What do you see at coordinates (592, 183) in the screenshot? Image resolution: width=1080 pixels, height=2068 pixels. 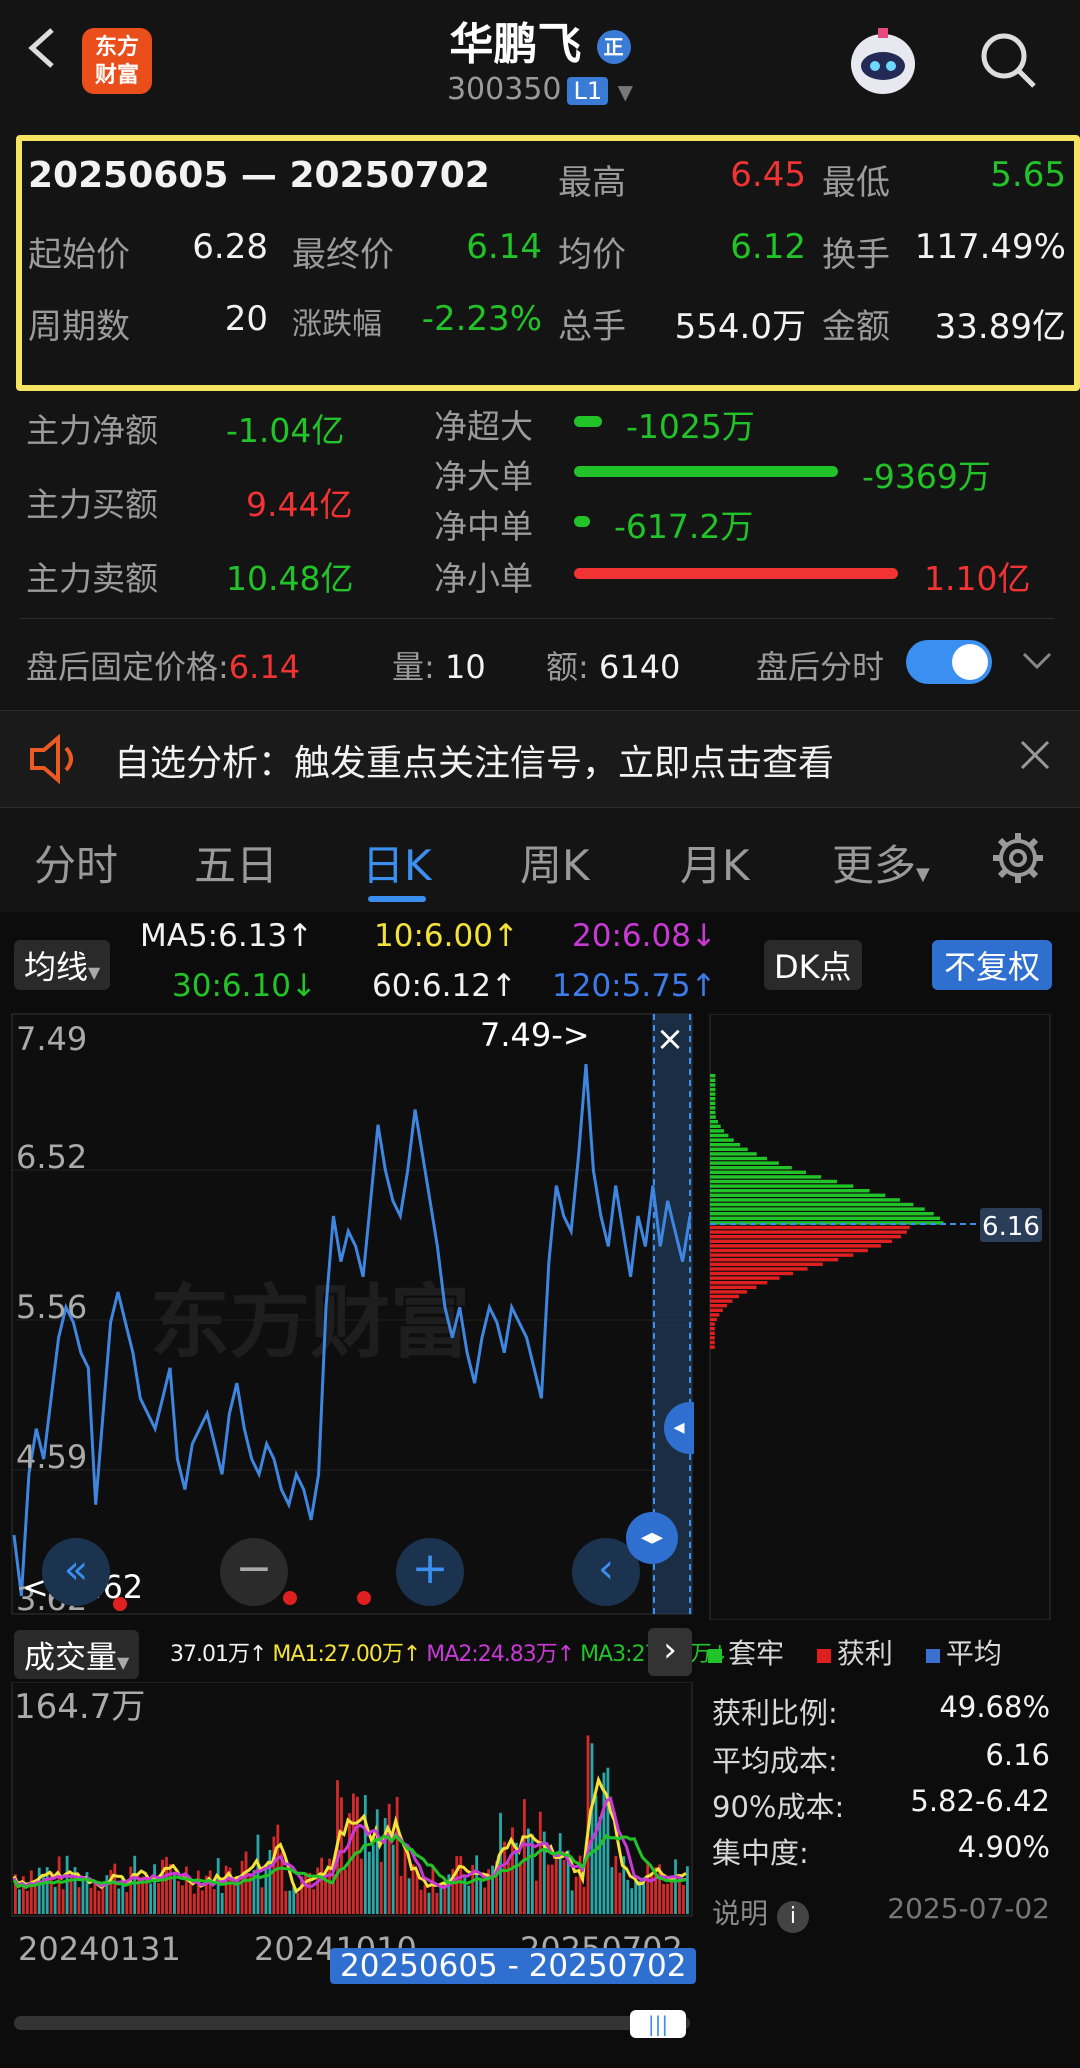 I see `high-label: 最高` at bounding box center [592, 183].